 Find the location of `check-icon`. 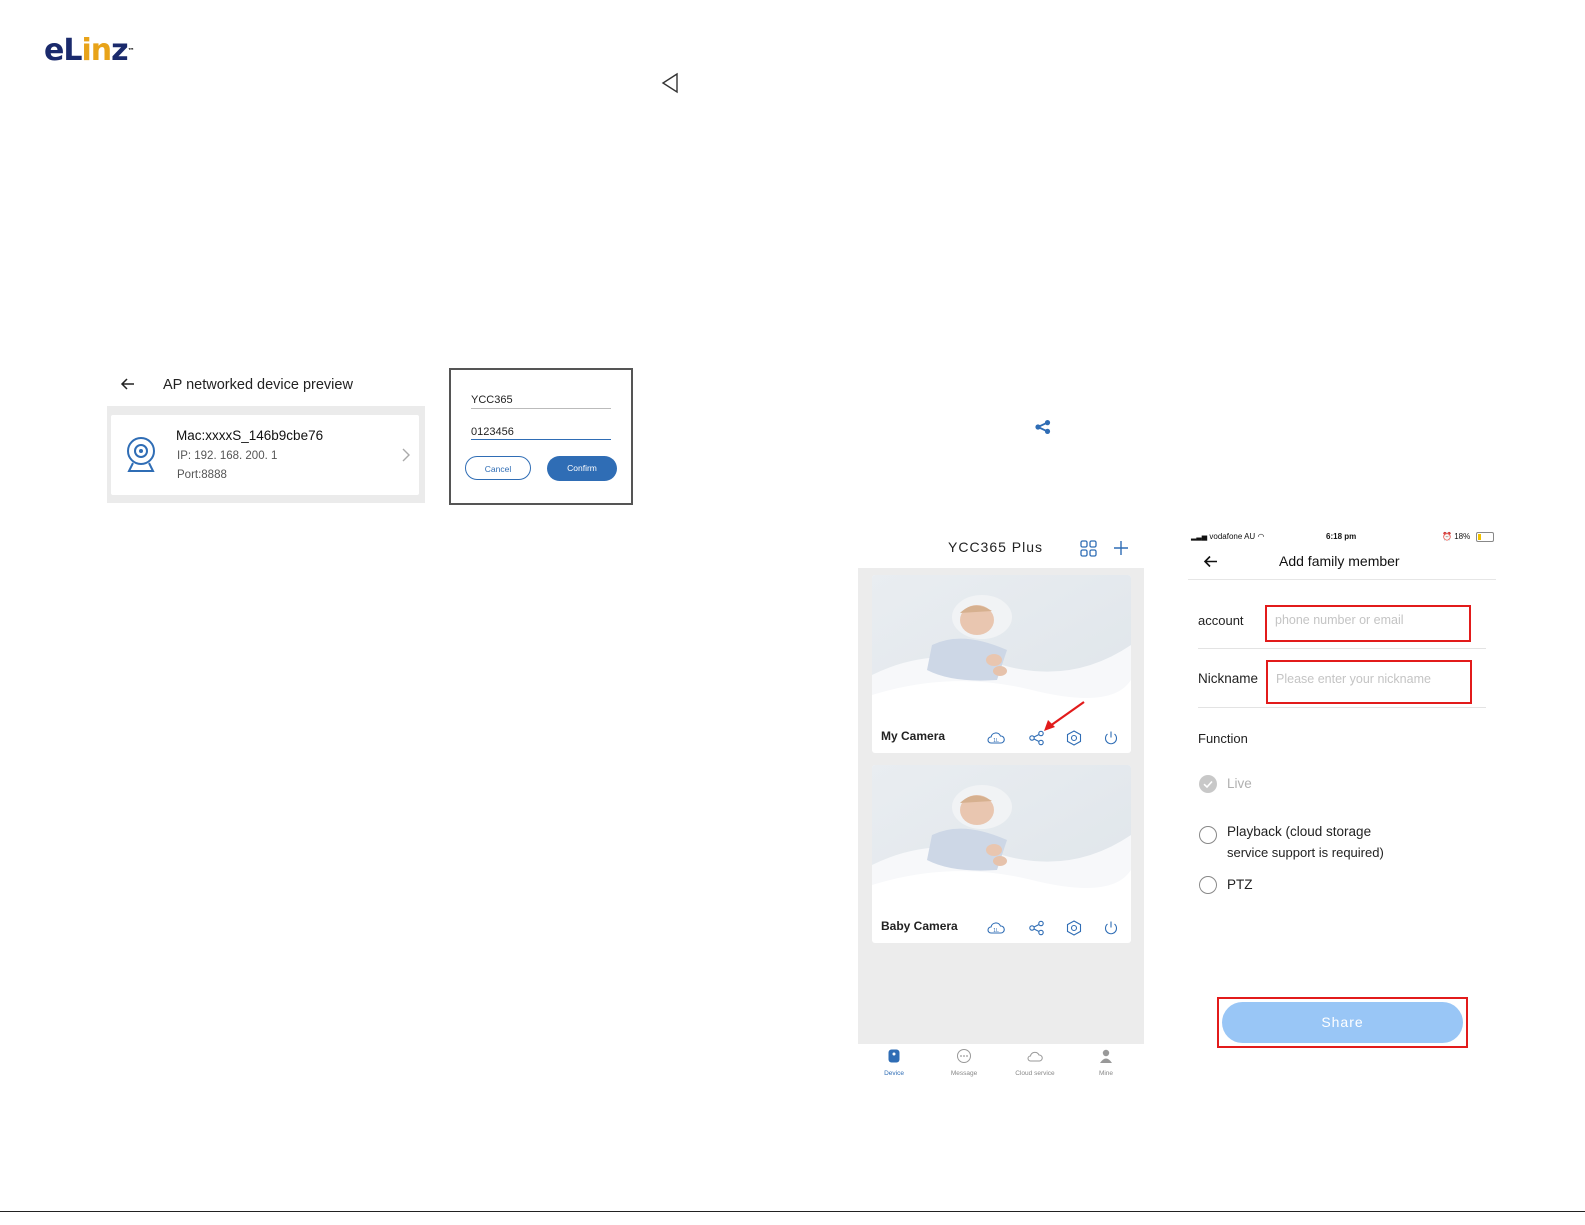

check-icon is located at coordinates (1208, 784).